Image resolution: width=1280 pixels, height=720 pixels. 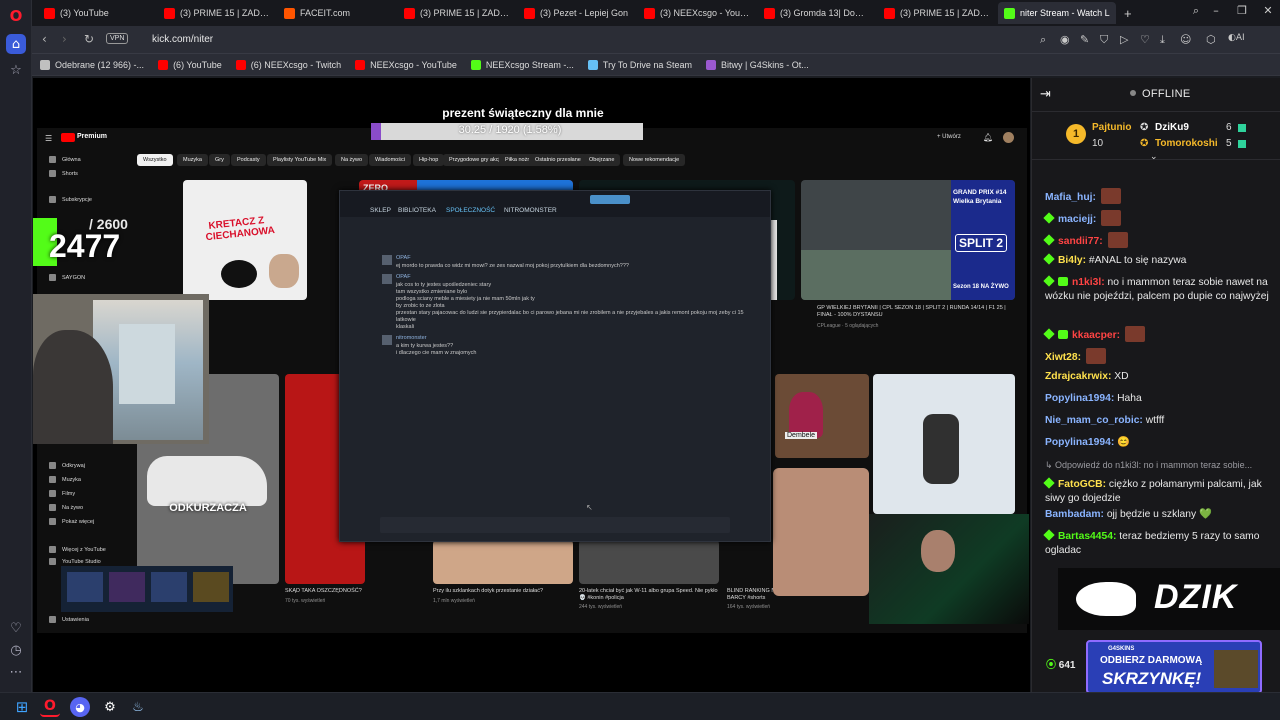 What do you see at coordinates (16, 70) in the screenshot?
I see `star-icon: ☆` at bounding box center [16, 70].